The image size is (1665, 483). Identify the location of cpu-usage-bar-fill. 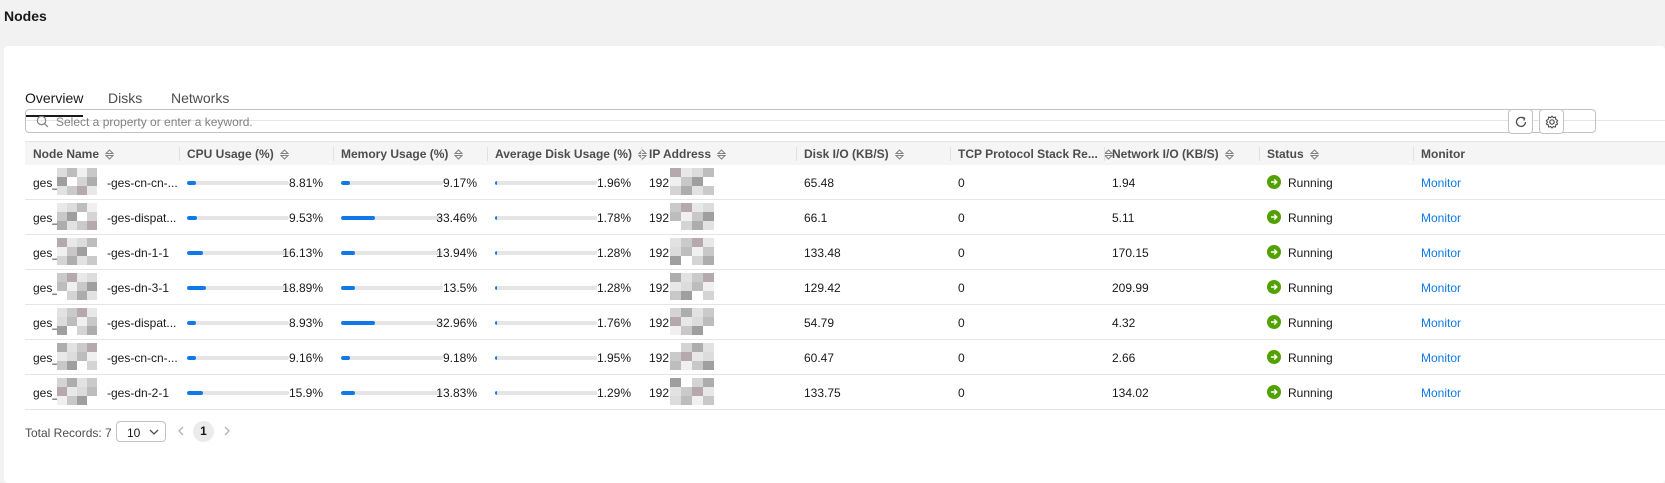
(195, 253).